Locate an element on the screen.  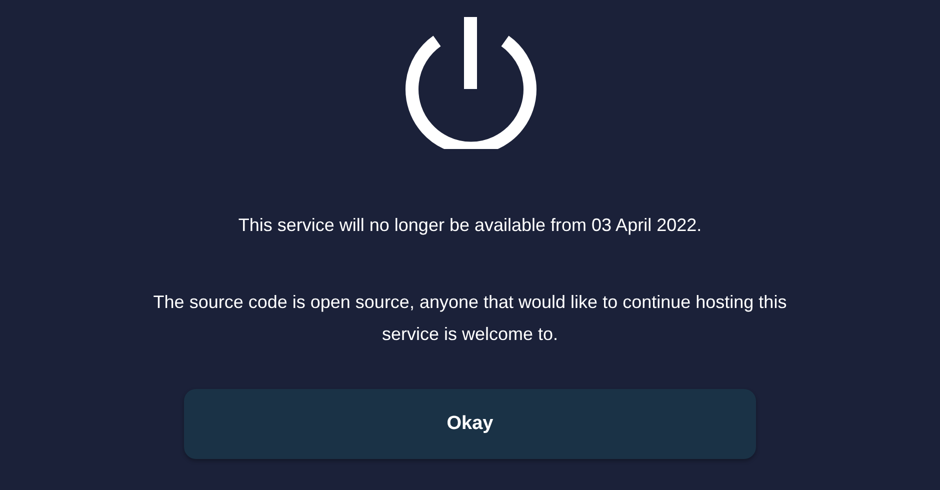
notice-message: This service will no longer be available from 03 April 2022. is located at coordinates (470, 225).